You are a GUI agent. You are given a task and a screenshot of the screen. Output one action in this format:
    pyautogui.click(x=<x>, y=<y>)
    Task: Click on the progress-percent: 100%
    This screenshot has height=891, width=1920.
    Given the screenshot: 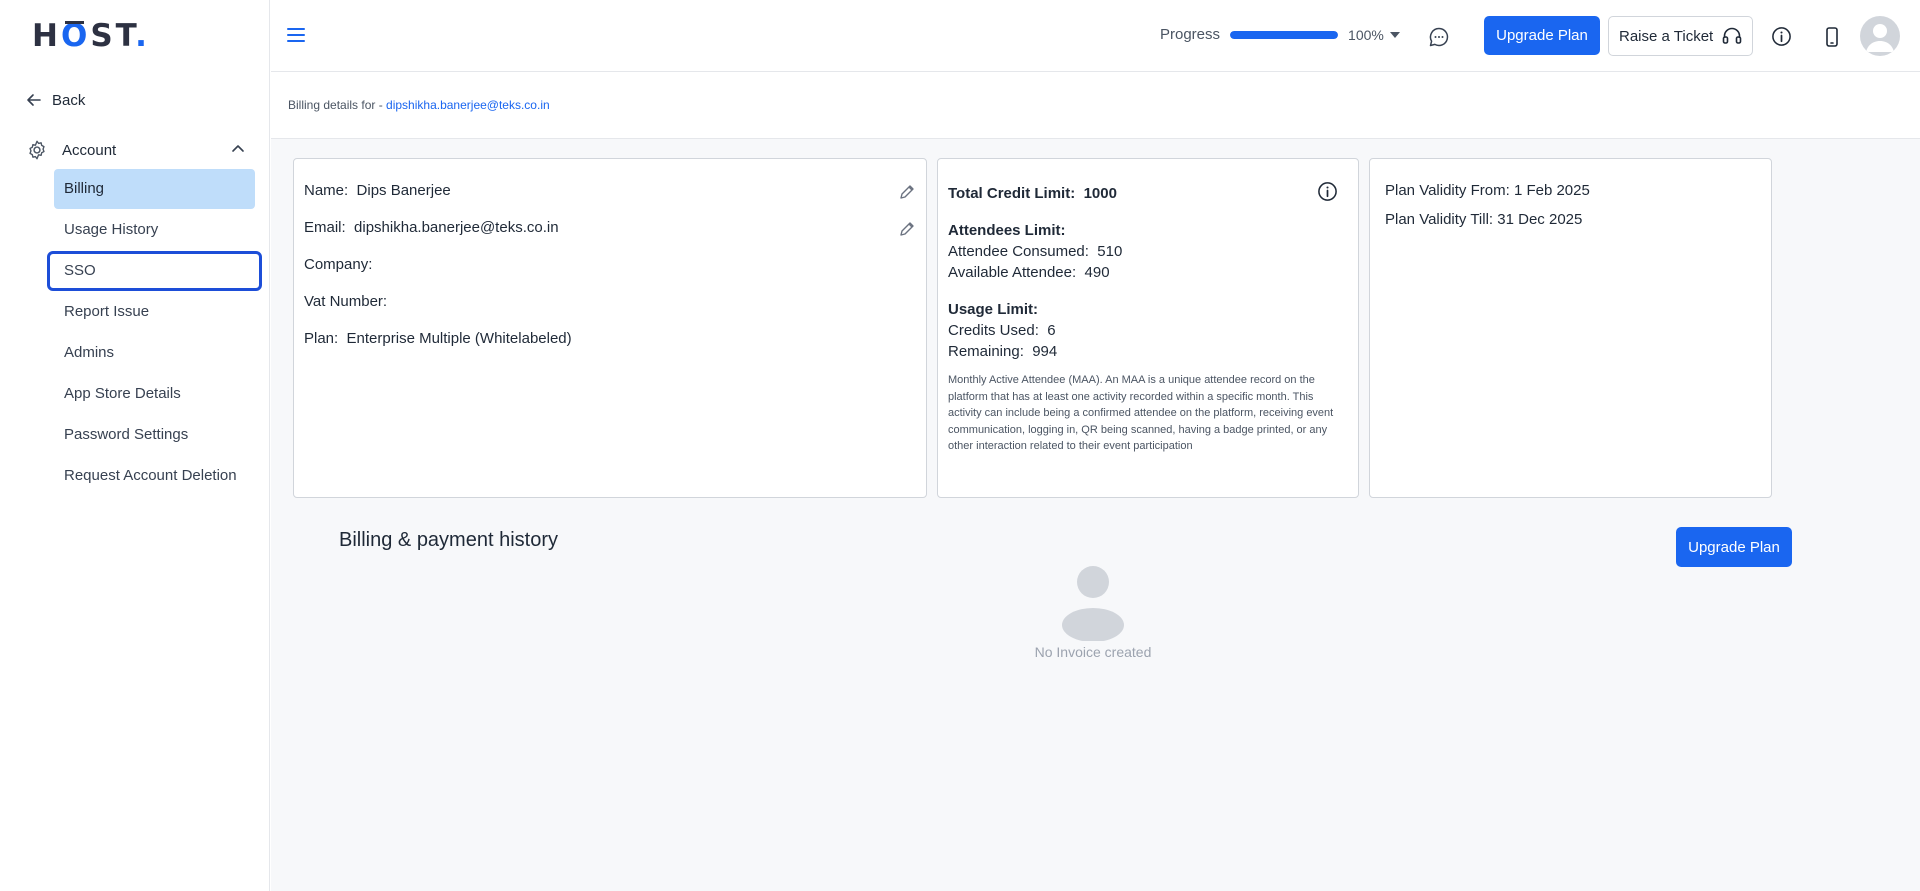 What is the action you would take?
    pyautogui.click(x=1366, y=34)
    